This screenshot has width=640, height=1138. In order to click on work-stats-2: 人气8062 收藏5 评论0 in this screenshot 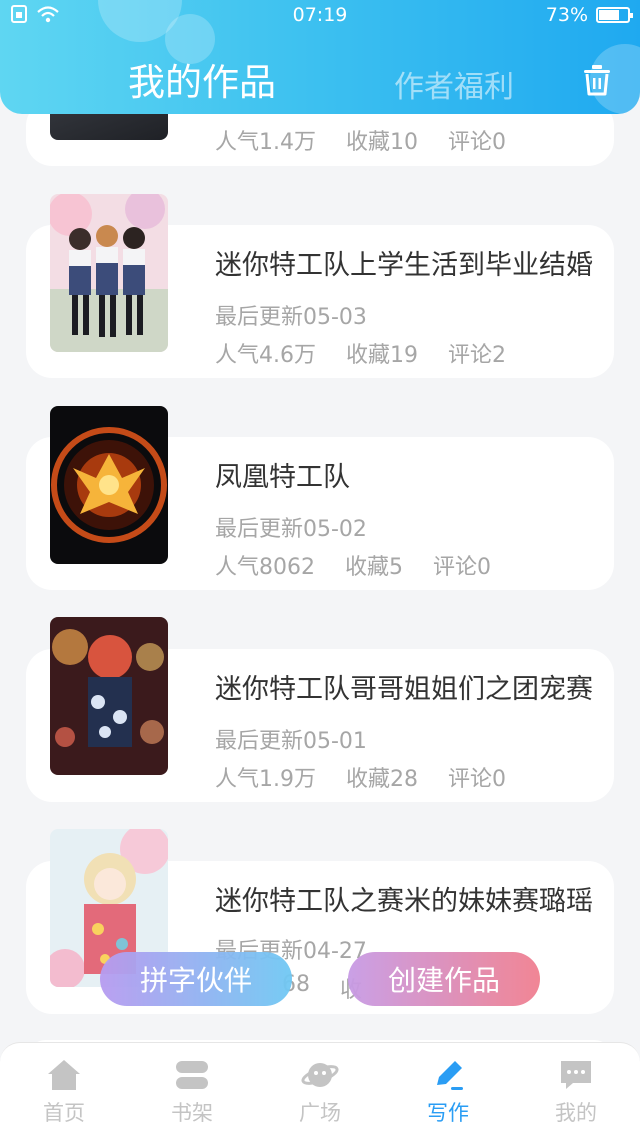, I will do `click(353, 565)`.